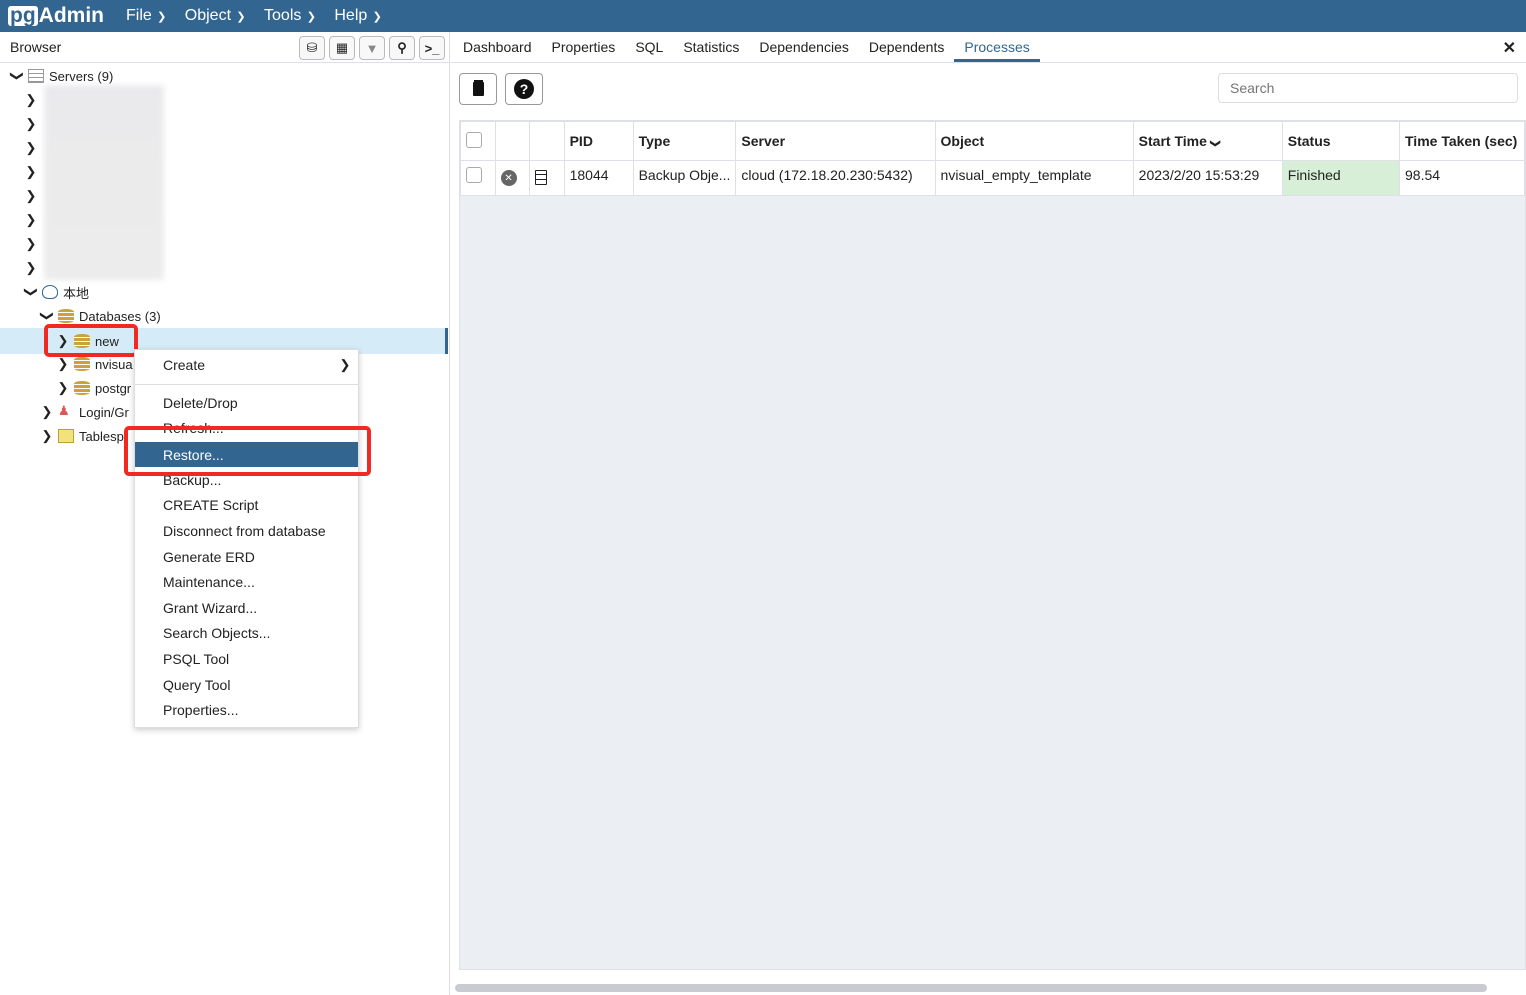 This screenshot has height=995, width=1526. What do you see at coordinates (64, 410) in the screenshot?
I see `users-icon: ♟` at bounding box center [64, 410].